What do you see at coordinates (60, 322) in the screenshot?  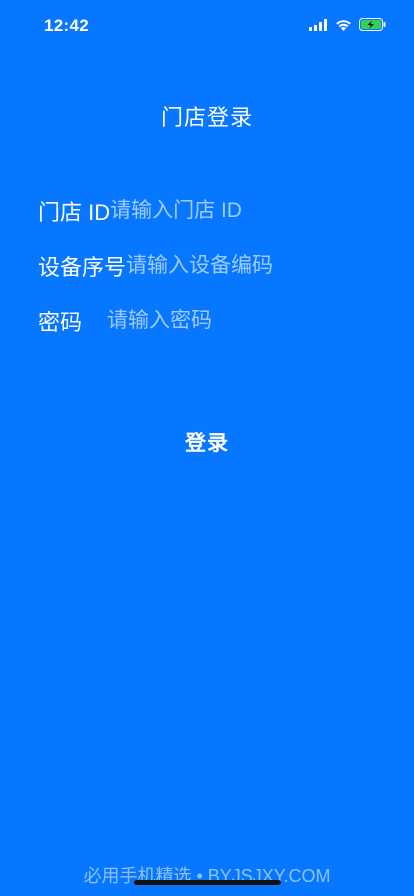 I see `password-label: 密码` at bounding box center [60, 322].